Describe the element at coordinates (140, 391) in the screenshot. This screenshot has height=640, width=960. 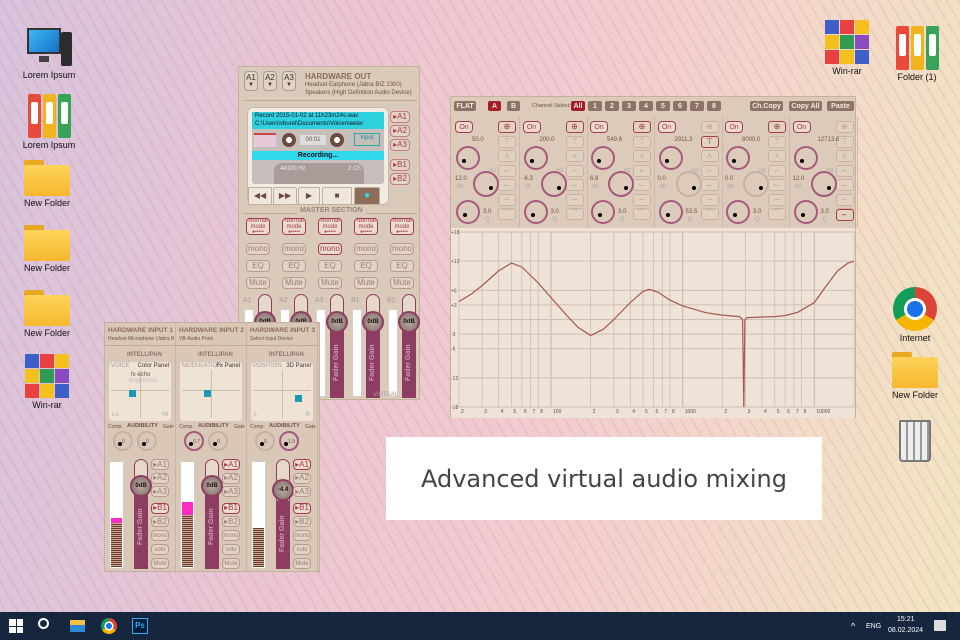
I see `intellipan-pad: VOICE Color Panel fx echo brightness Lo Hi` at that location.